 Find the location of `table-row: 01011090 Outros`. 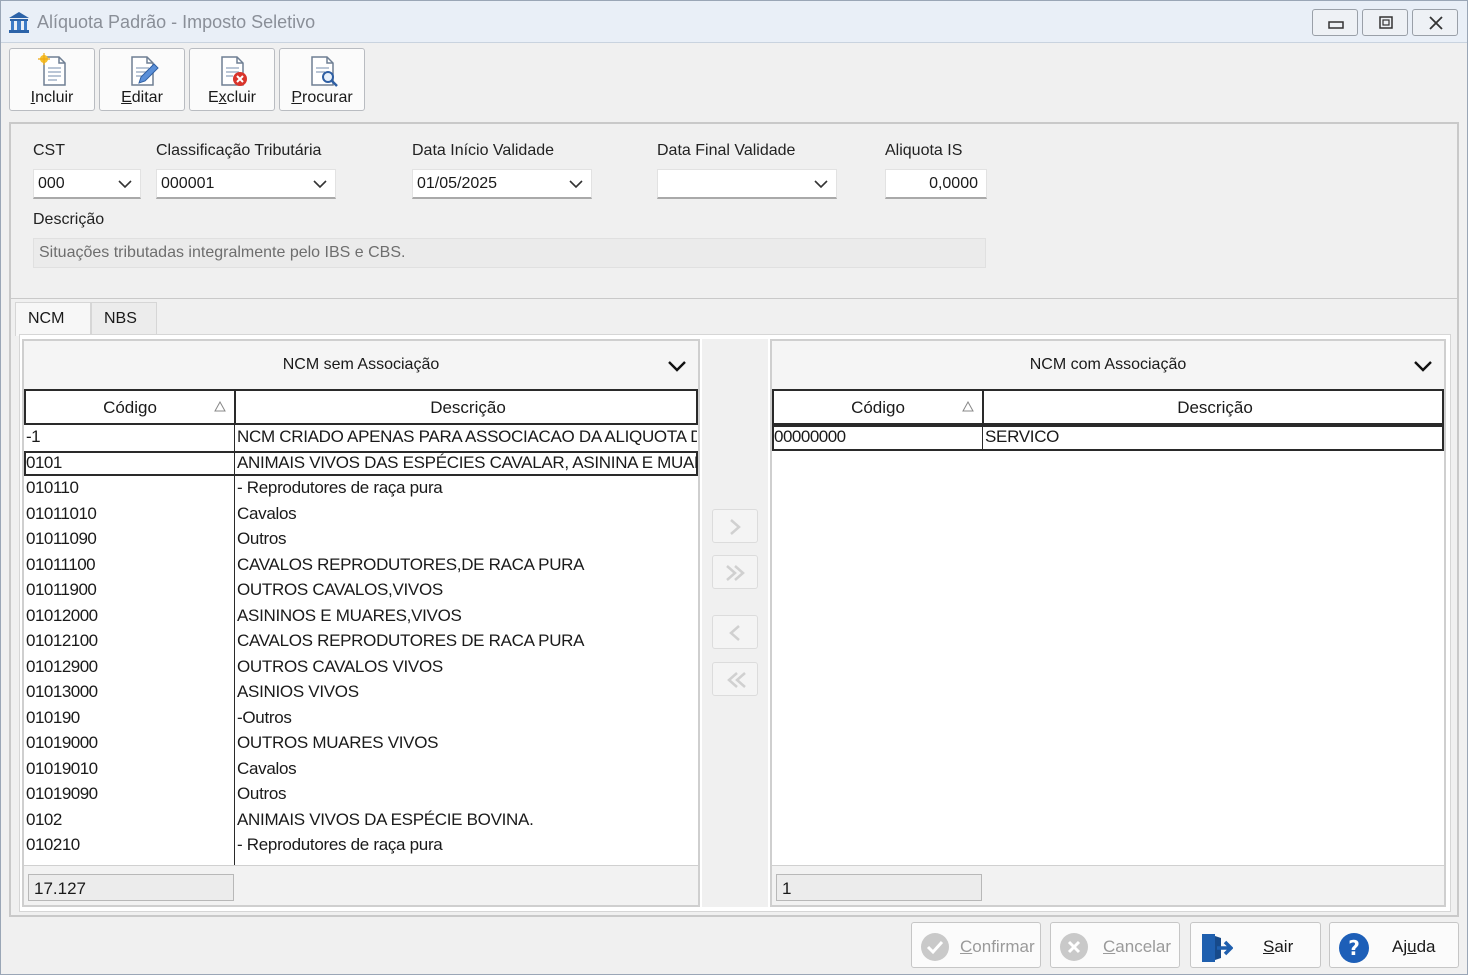

table-row: 01011090 Outros is located at coordinates (361, 540).